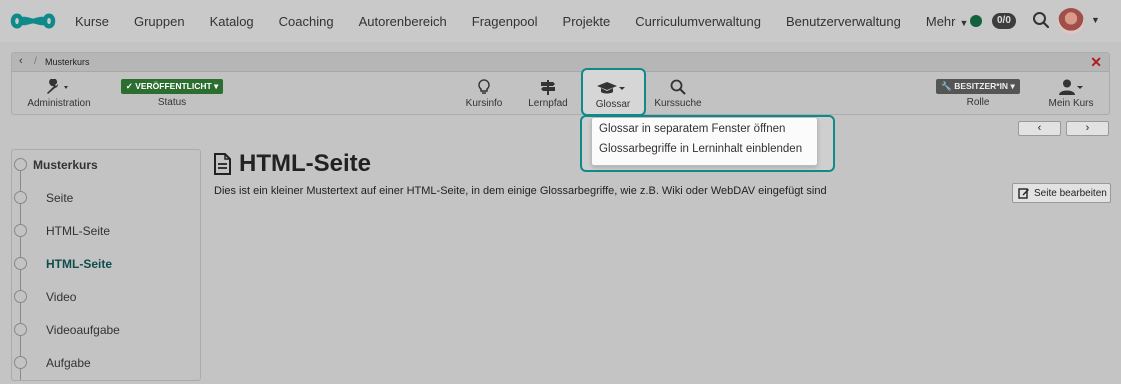 The width and height of the screenshot is (1121, 384). I want to click on kursinfo-tool: Kursinfo, so click(484, 94).